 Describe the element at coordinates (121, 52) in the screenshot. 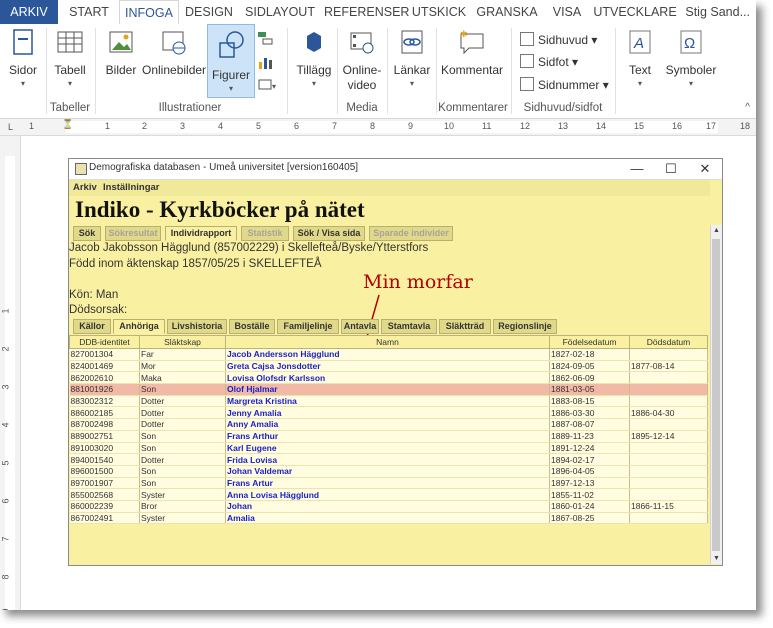

I see `pictures-button: Bilder` at that location.